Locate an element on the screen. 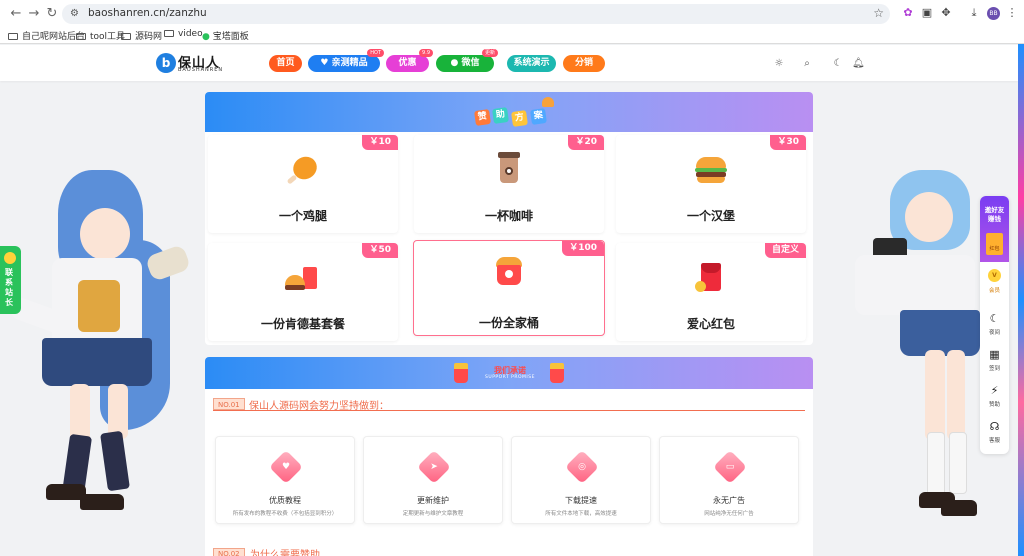 This screenshot has width=1024, height=556. tier-card: 自定义 爱心红包 is located at coordinates (711, 292).